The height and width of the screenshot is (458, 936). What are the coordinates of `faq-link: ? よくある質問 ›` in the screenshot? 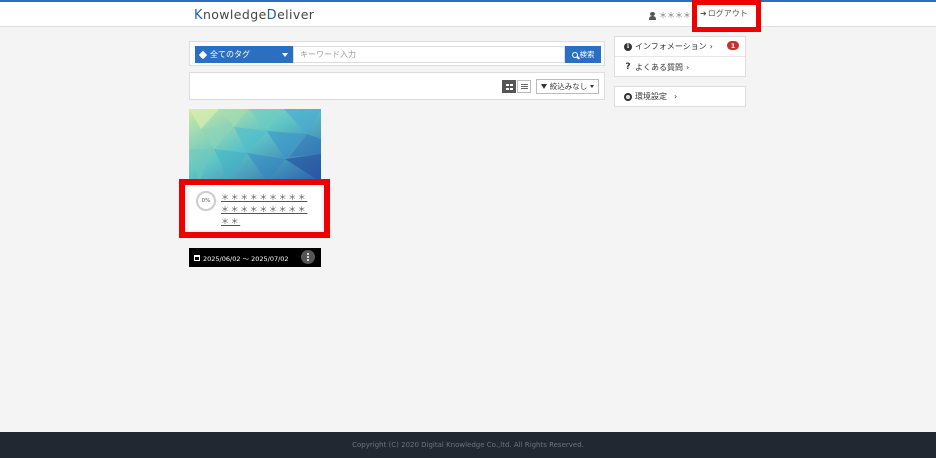 It's located at (680, 67).